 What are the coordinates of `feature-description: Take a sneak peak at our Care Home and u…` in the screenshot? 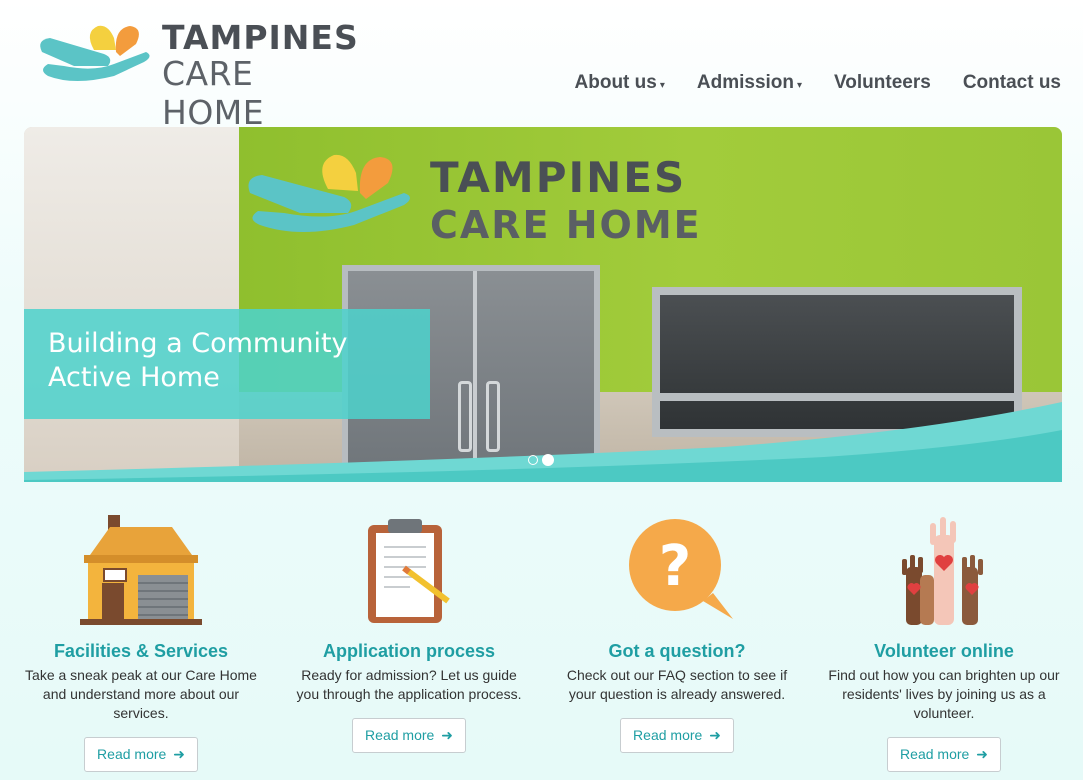 It's located at (141, 694).